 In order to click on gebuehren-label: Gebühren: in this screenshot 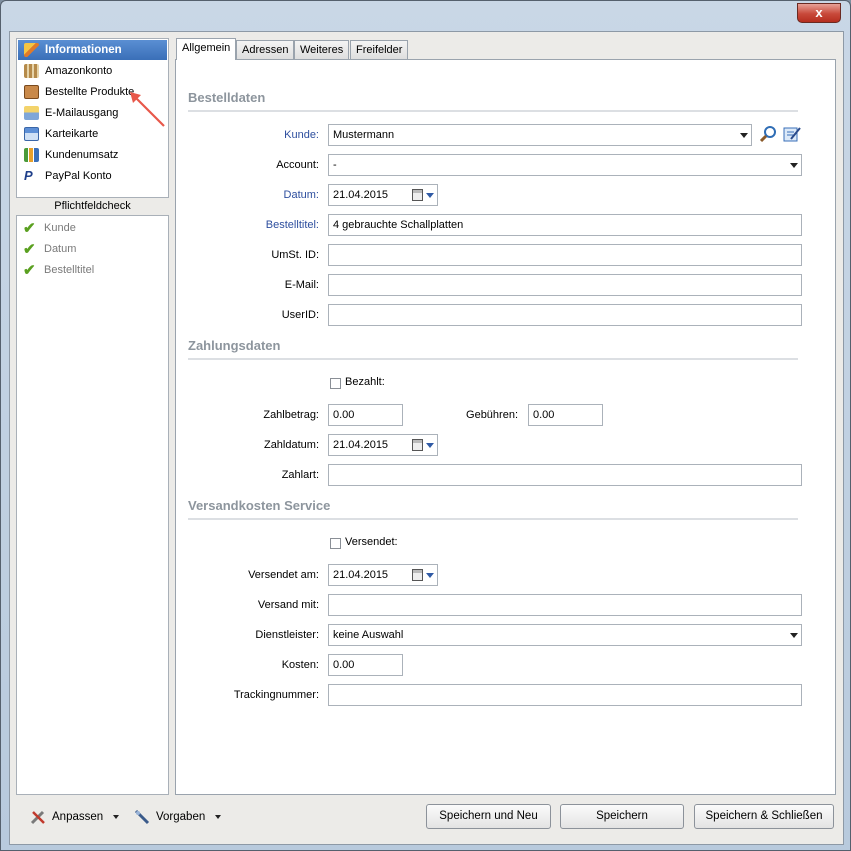, I will do `click(492, 415)`.